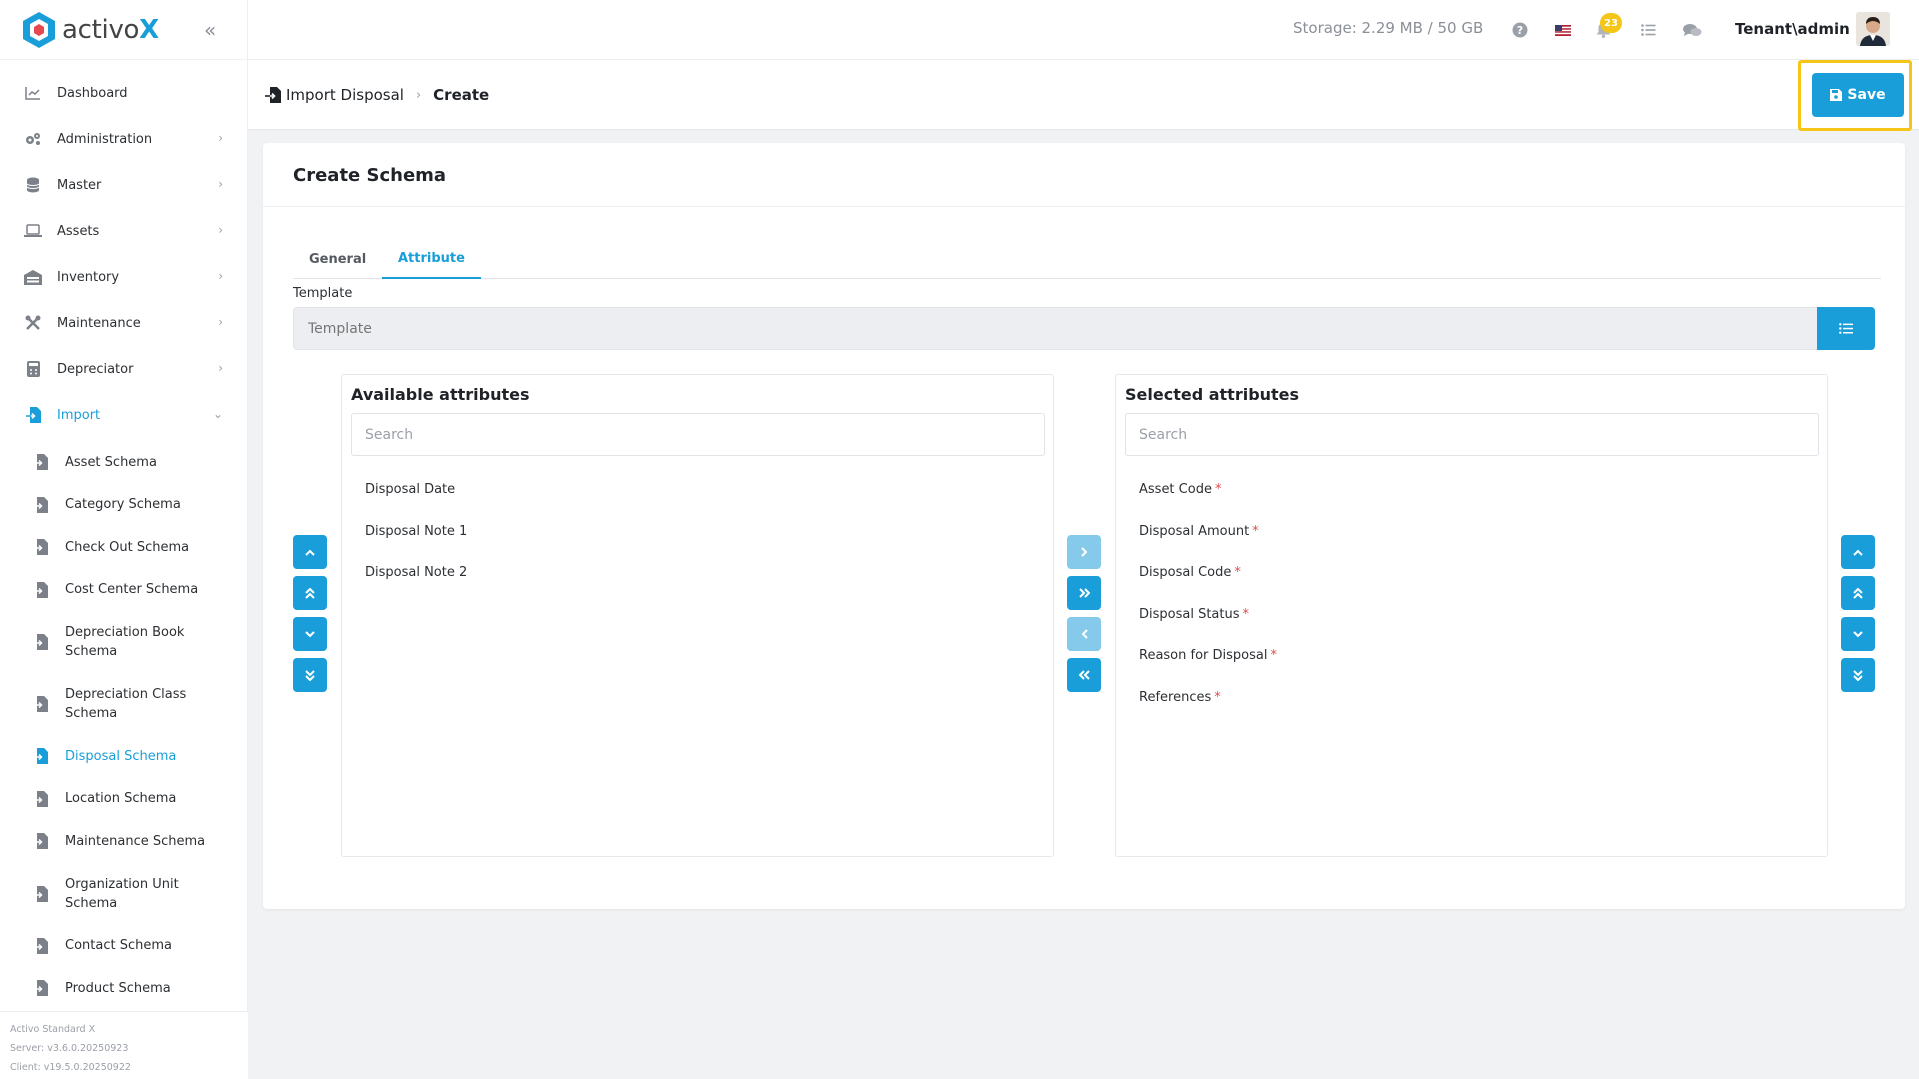  Describe the element at coordinates (123, 642) in the screenshot. I see `sidebar-item-depreciation-book-schema: Depreciation Book Schema` at that location.